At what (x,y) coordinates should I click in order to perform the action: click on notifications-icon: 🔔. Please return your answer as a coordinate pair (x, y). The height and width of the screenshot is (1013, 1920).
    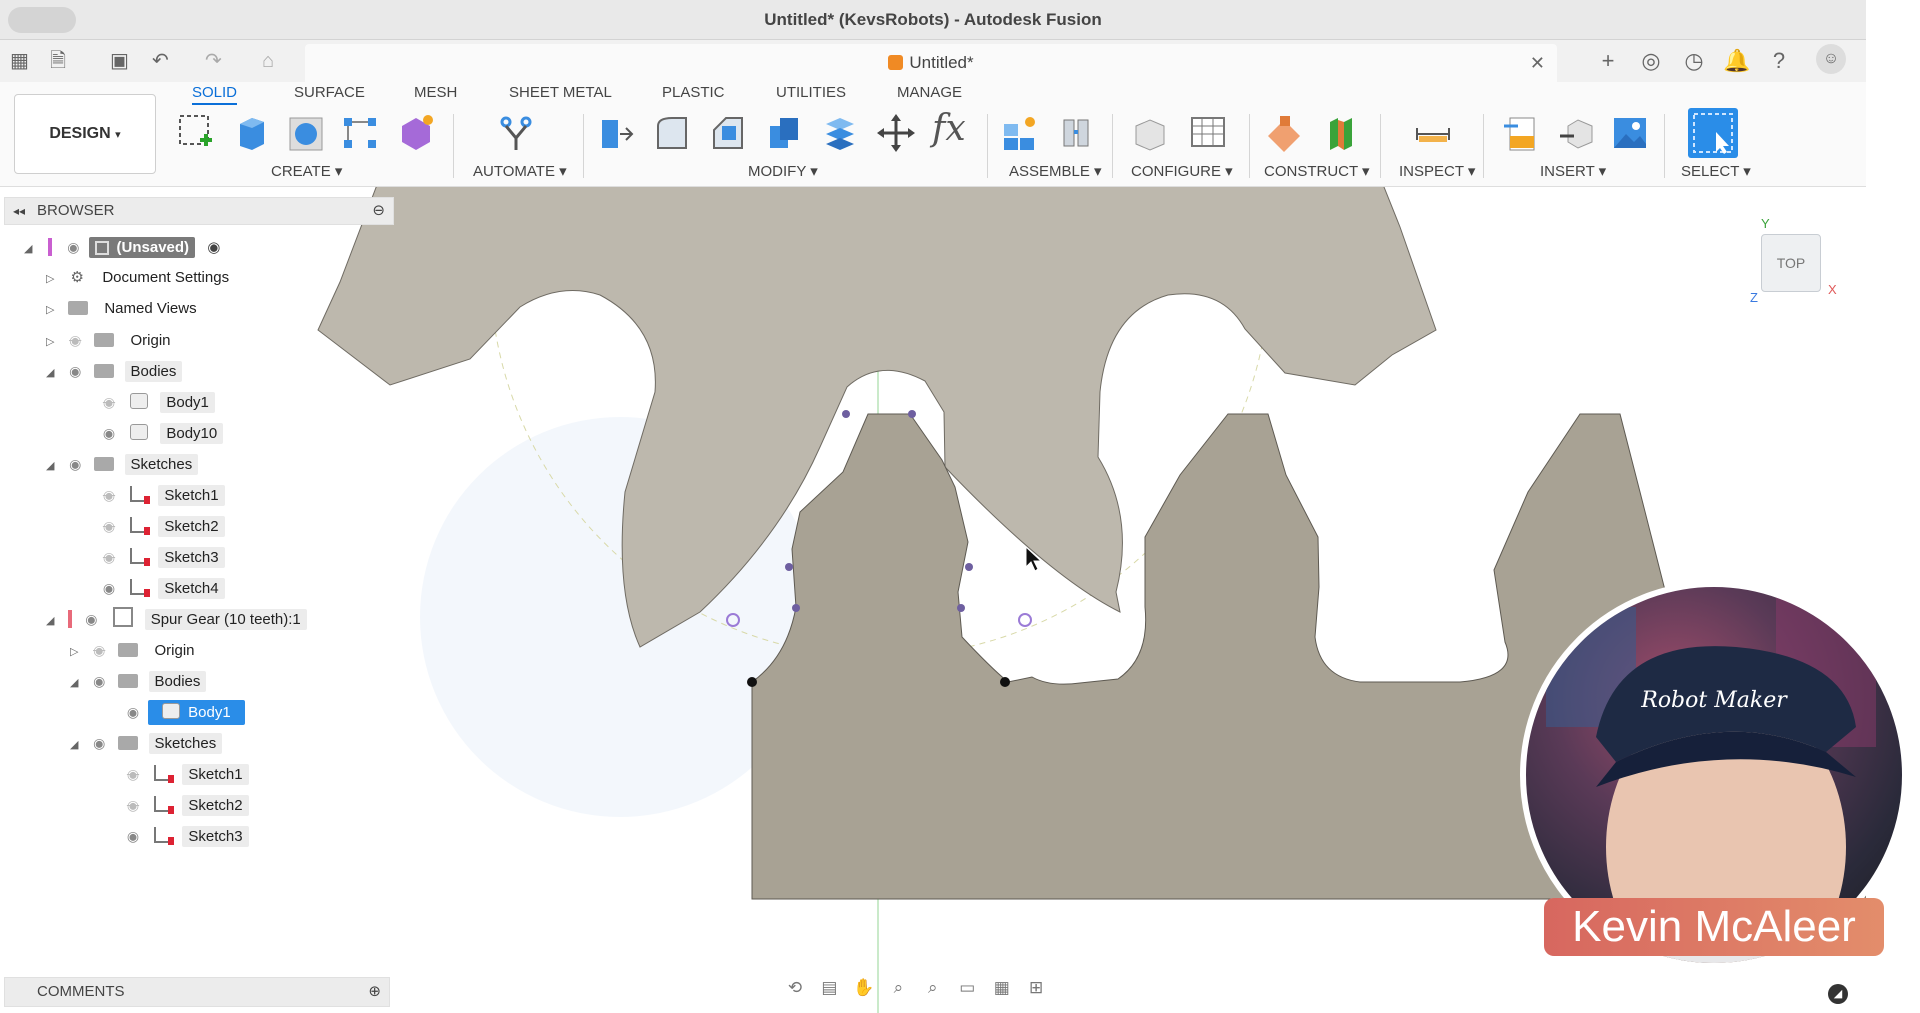
    Looking at the image, I should click on (1737, 61).